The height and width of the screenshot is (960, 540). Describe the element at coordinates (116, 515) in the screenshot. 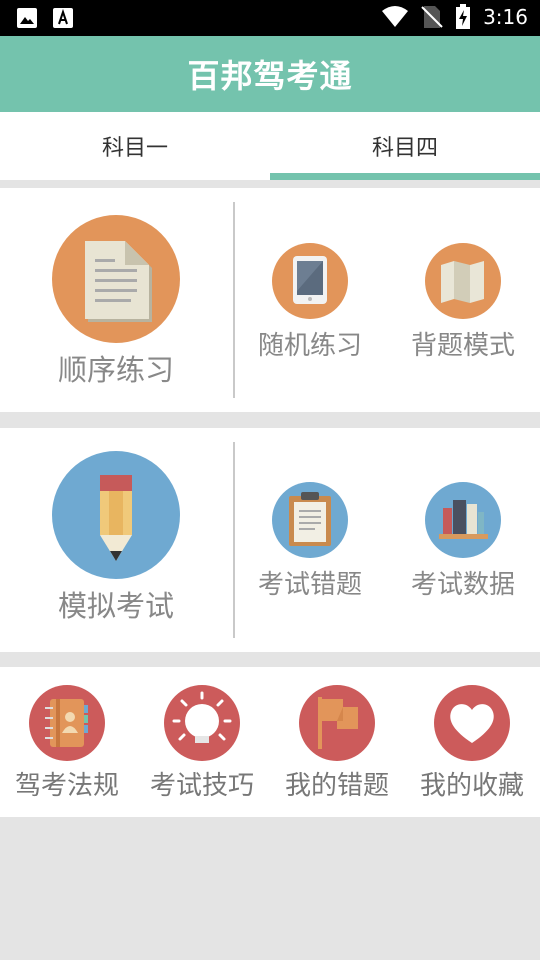

I see `pencil-icon` at that location.